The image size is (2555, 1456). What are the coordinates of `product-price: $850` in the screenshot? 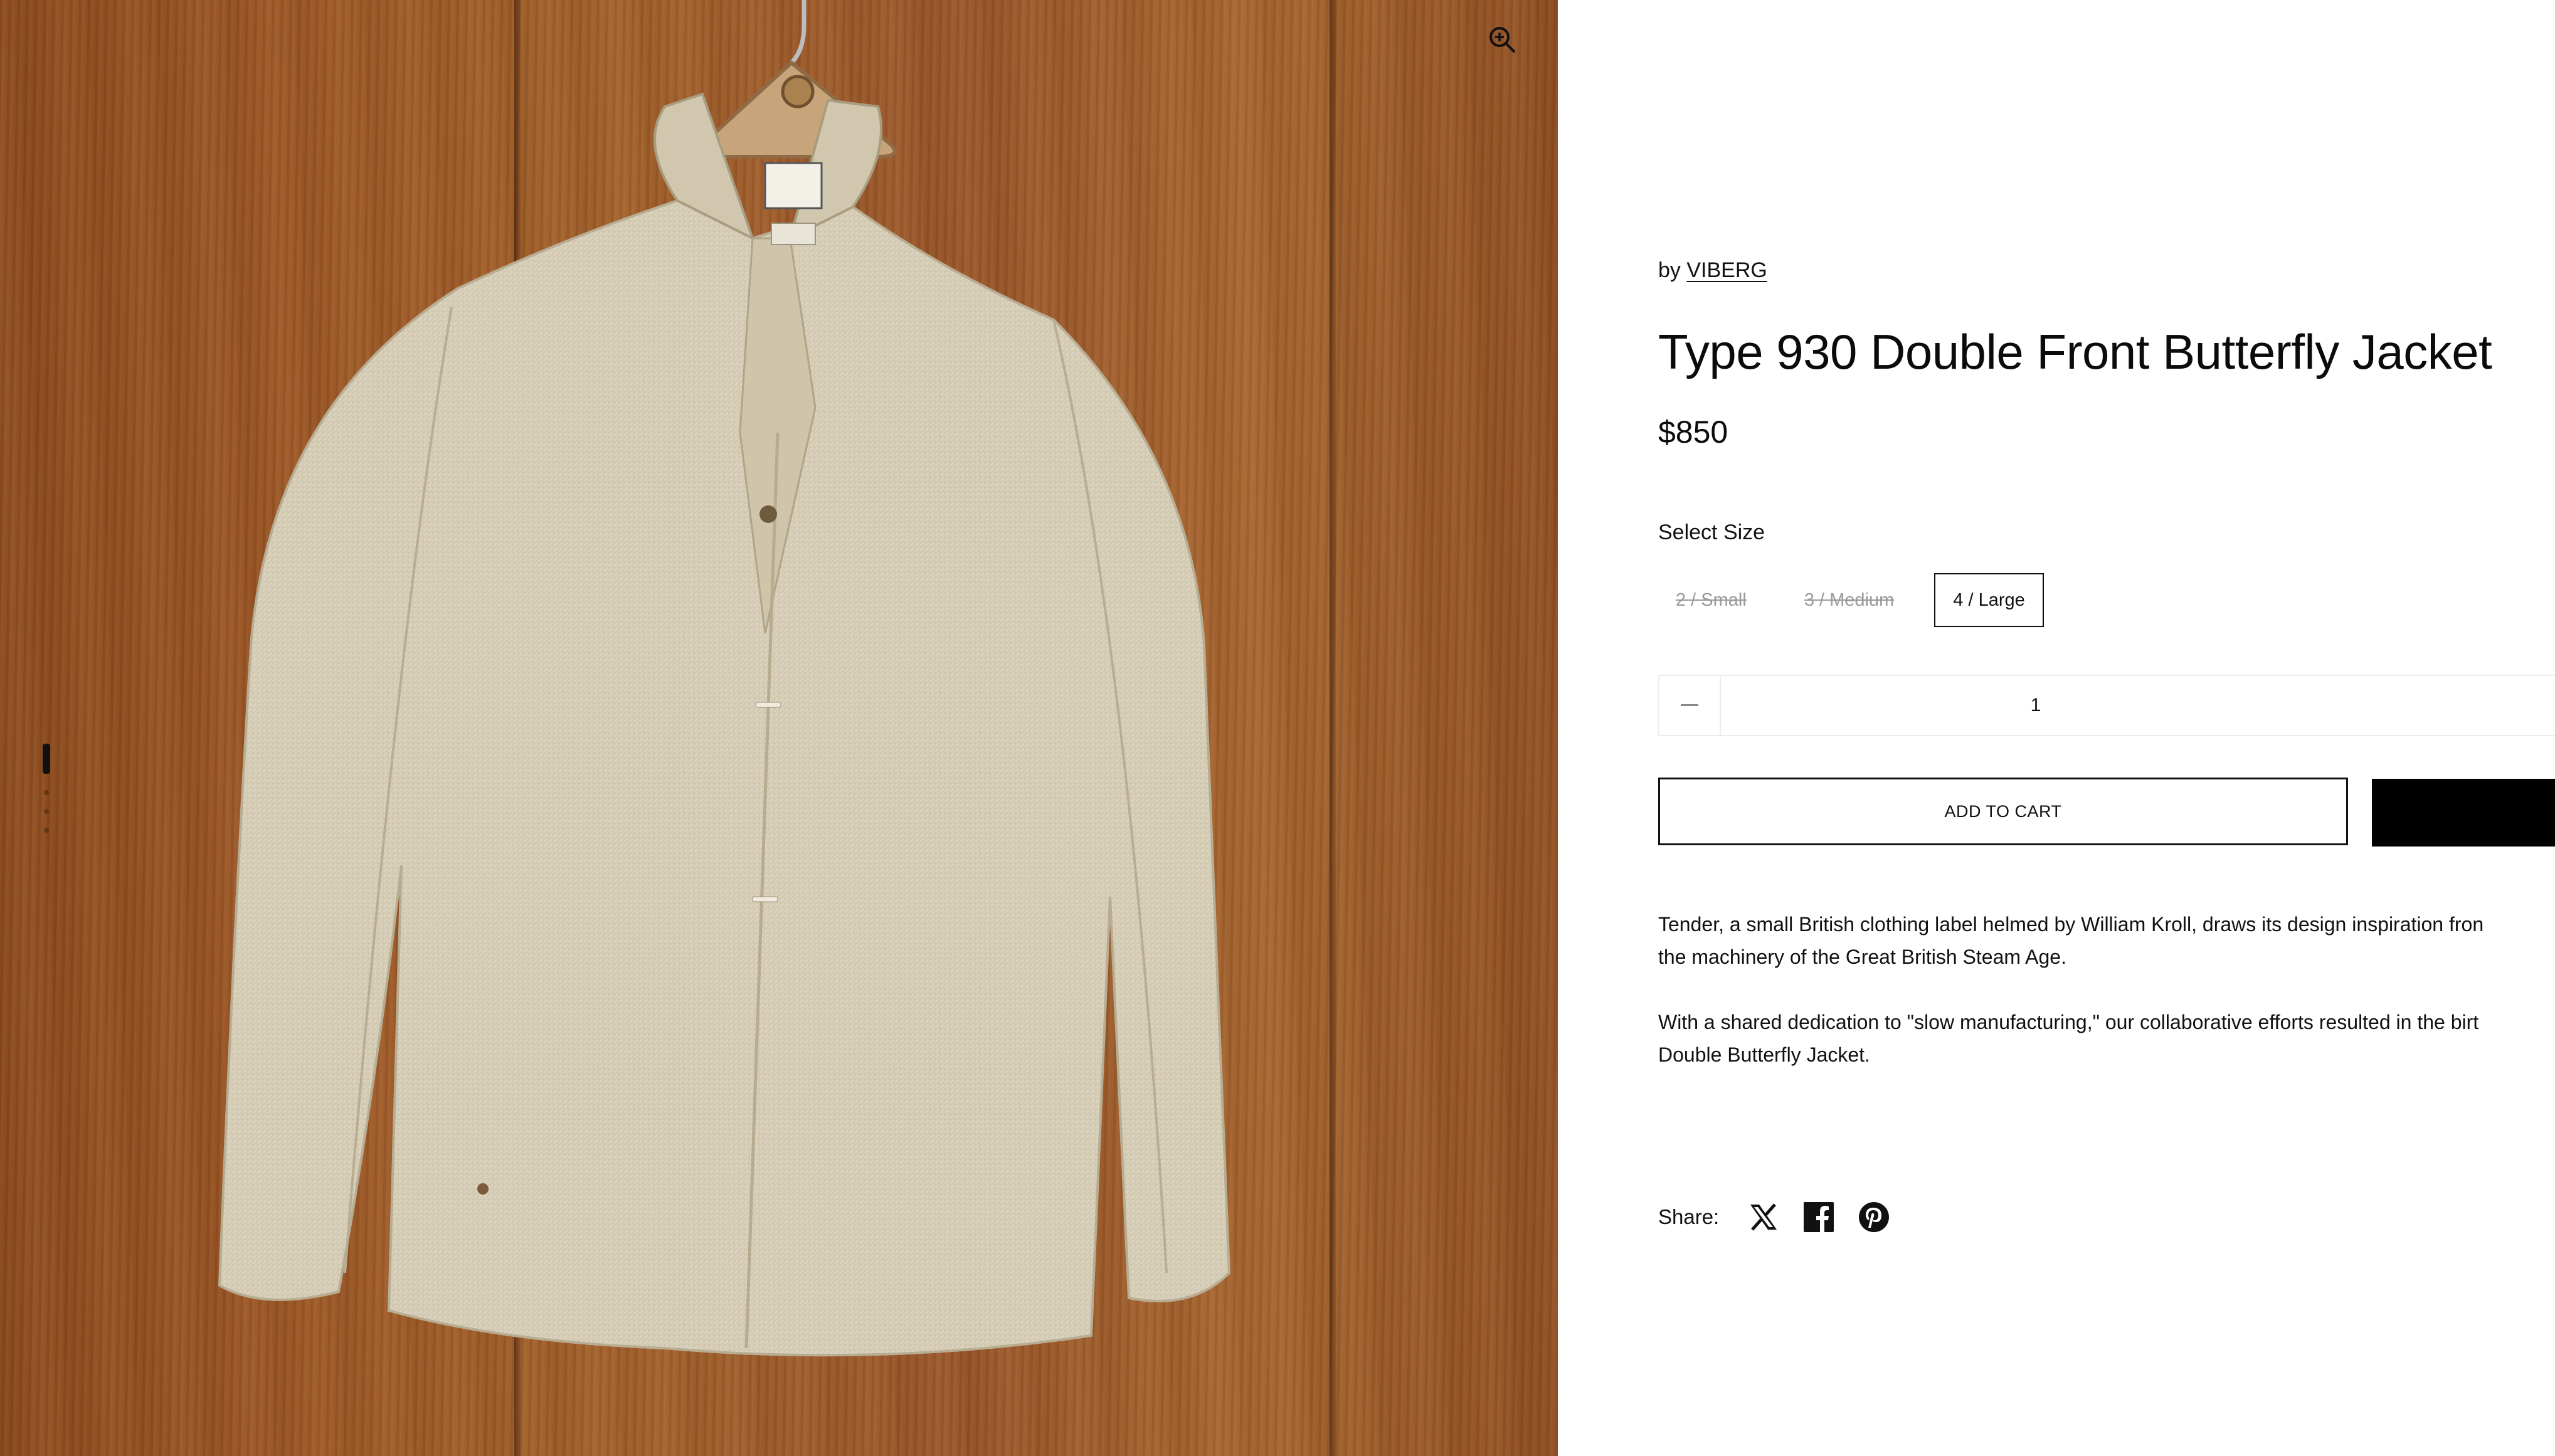 It's located at (1693, 432).